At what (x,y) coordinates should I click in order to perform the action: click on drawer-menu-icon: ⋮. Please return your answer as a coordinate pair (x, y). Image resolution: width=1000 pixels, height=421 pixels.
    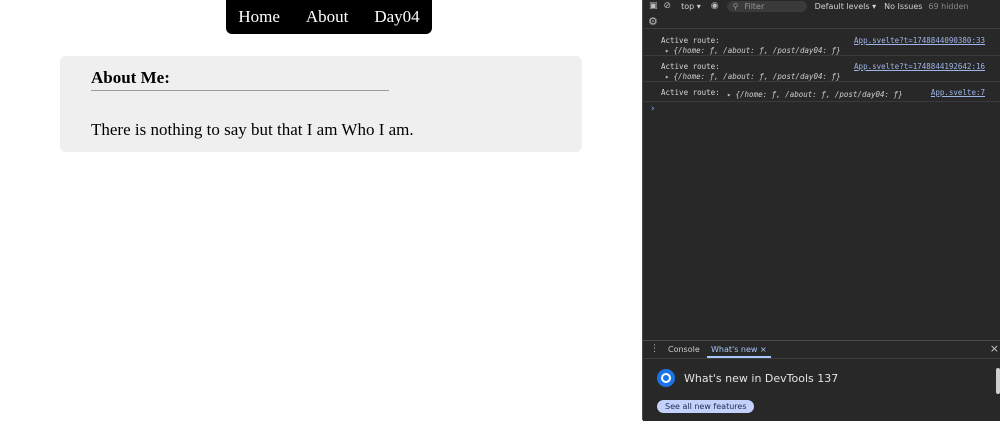
    Looking at the image, I should click on (654, 349).